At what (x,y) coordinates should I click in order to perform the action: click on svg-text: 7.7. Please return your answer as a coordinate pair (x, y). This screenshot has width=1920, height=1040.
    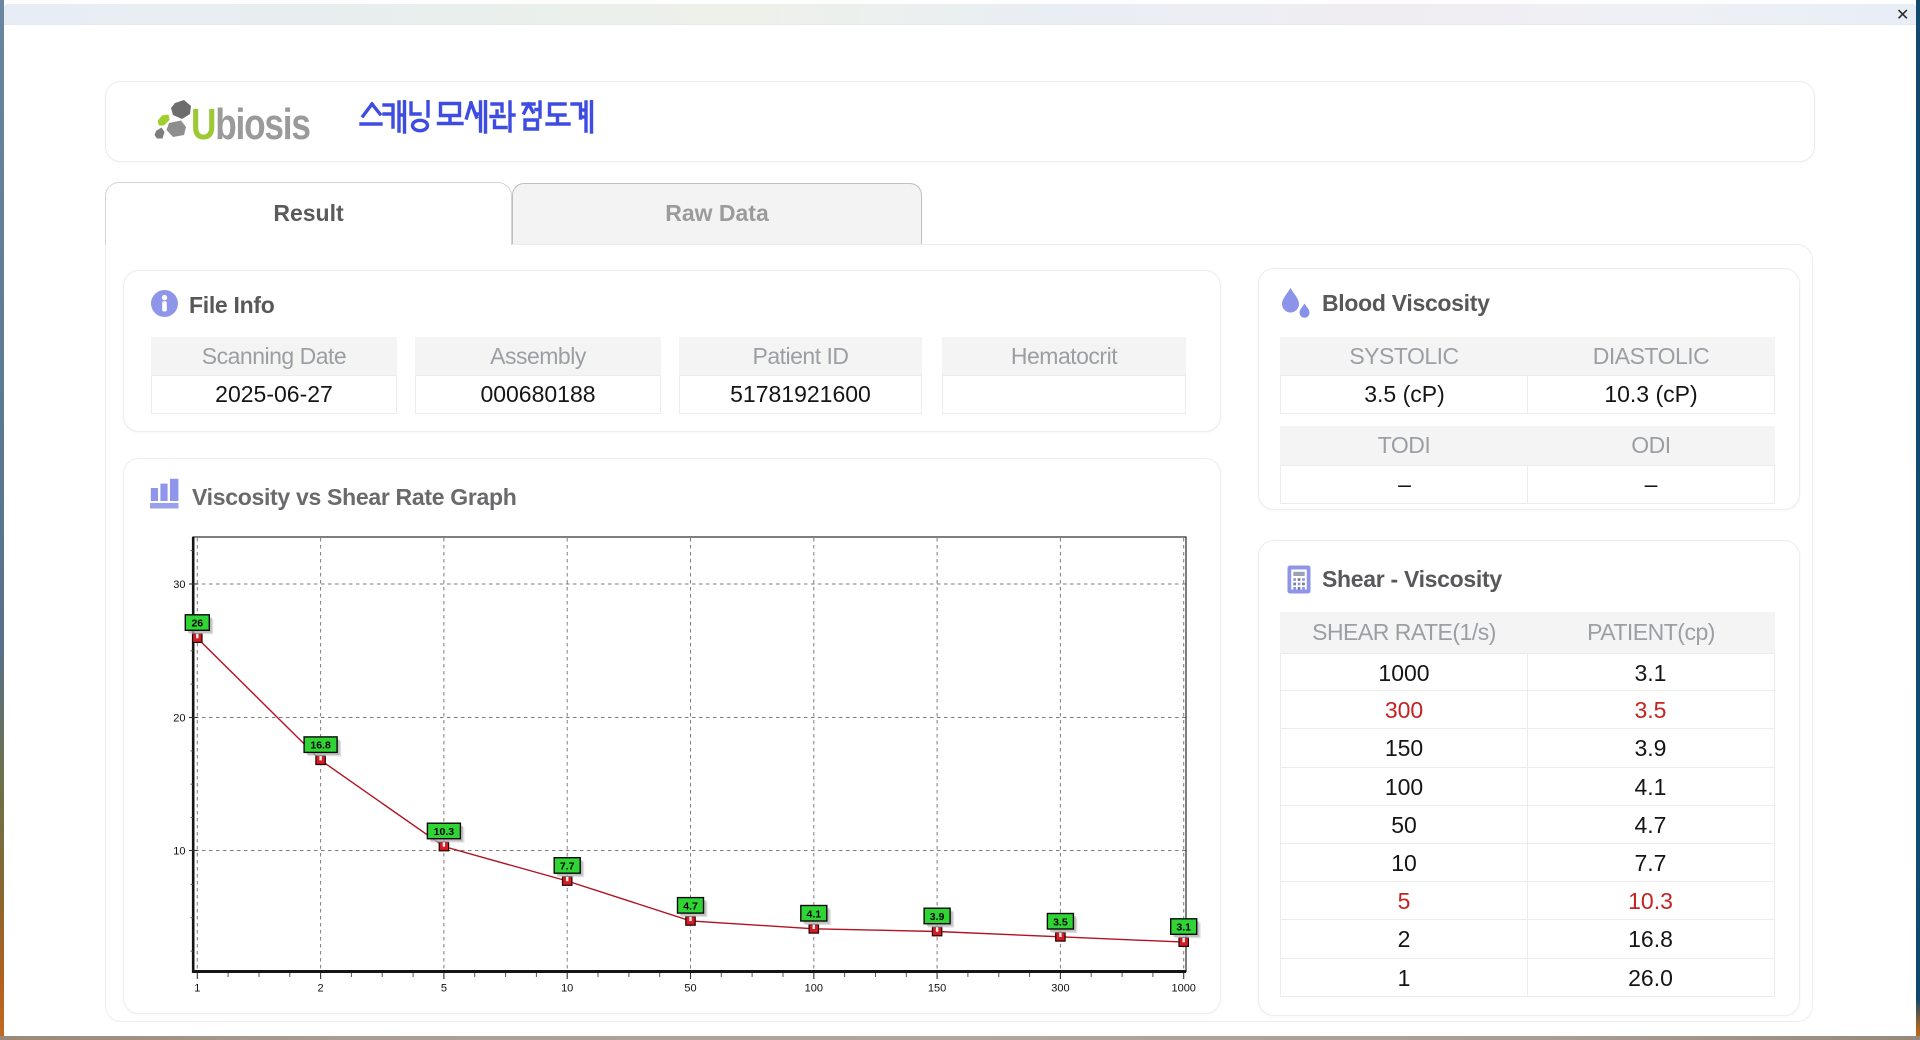
    Looking at the image, I should click on (567, 867).